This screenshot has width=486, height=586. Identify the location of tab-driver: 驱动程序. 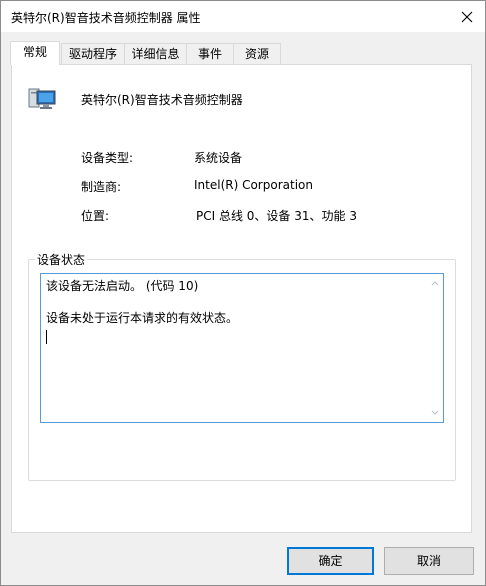
(93, 54).